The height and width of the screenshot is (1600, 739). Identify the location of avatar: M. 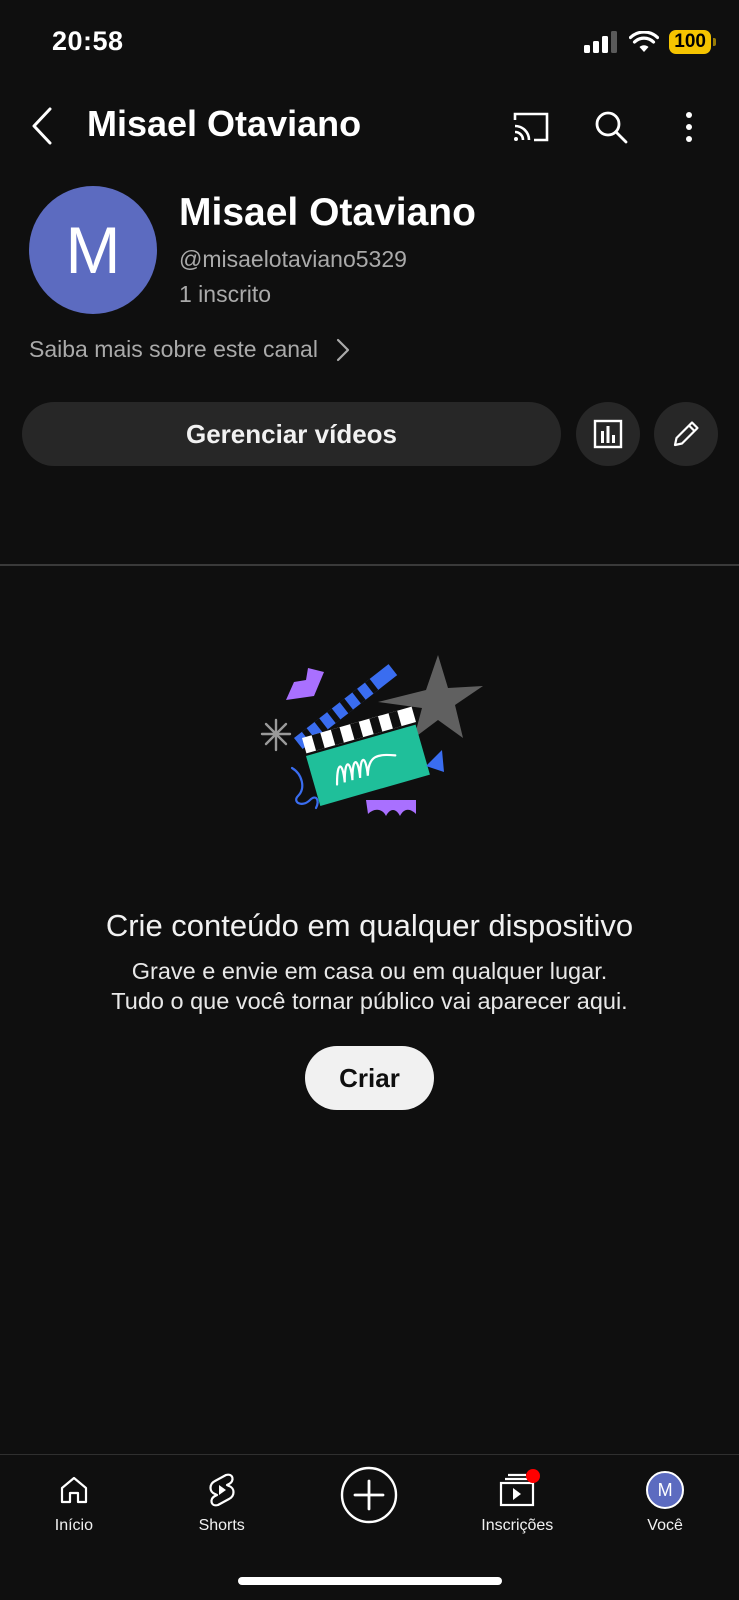
(665, 1490).